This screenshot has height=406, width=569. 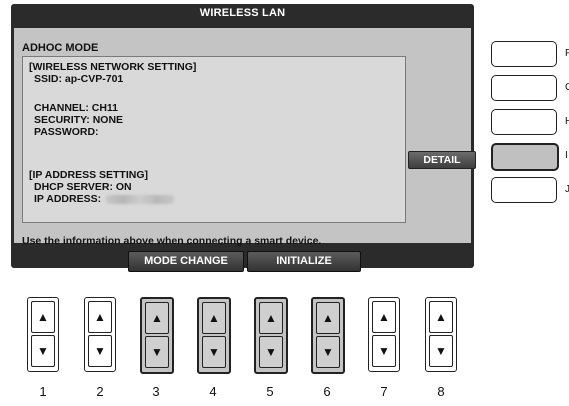 What do you see at coordinates (186, 261) in the screenshot?
I see `mode-change-button: MODE CHANGE` at bounding box center [186, 261].